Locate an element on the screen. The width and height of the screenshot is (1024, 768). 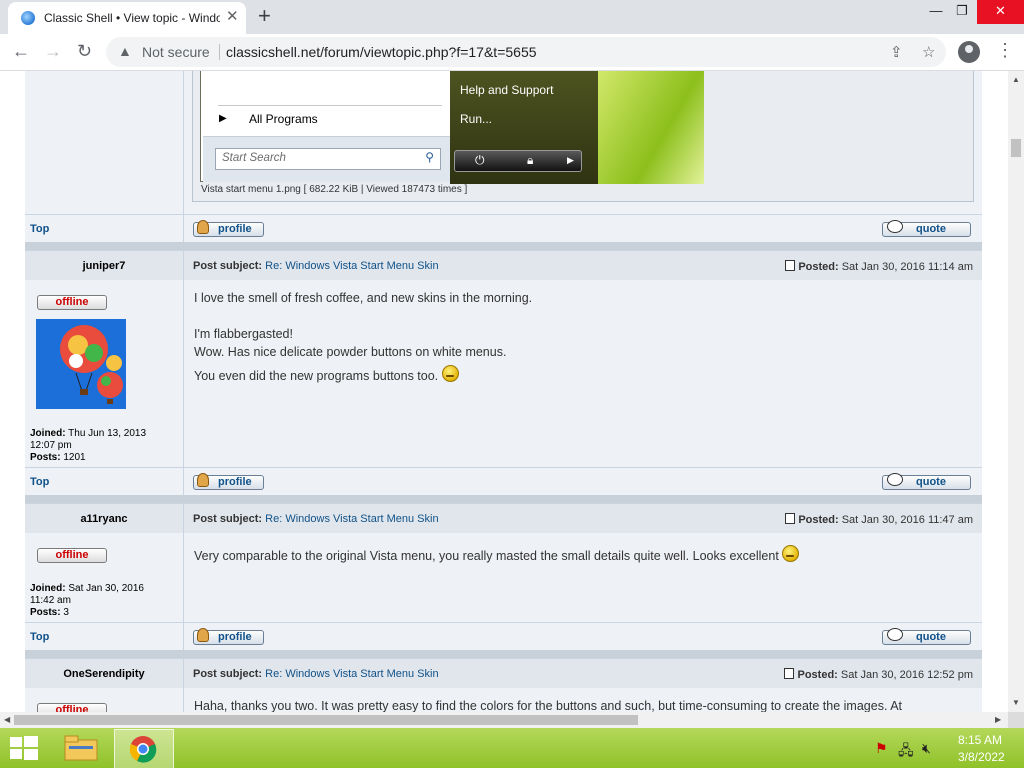
share-icon: ⇪ is located at coordinates (896, 52).